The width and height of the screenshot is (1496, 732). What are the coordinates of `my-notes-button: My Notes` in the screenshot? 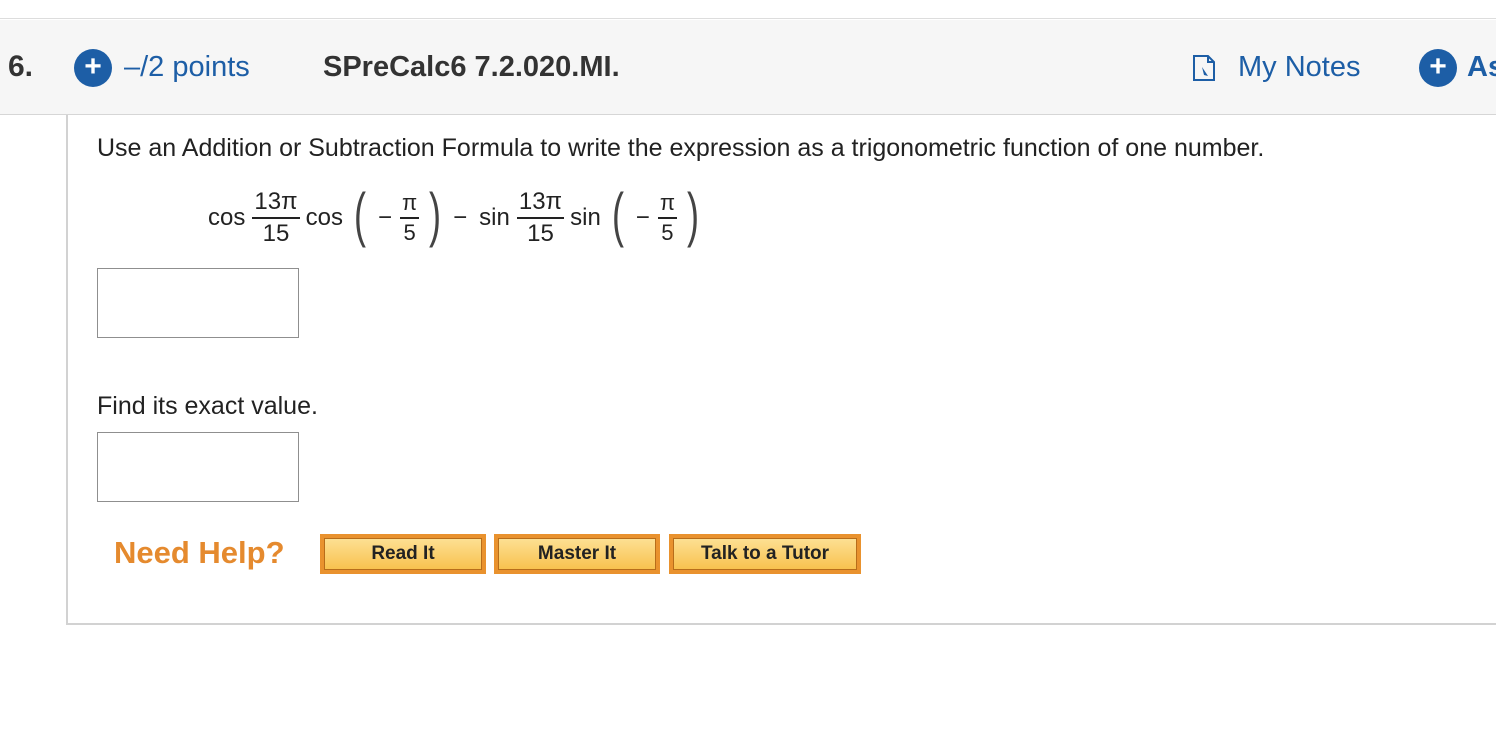 It's located at (1276, 67).